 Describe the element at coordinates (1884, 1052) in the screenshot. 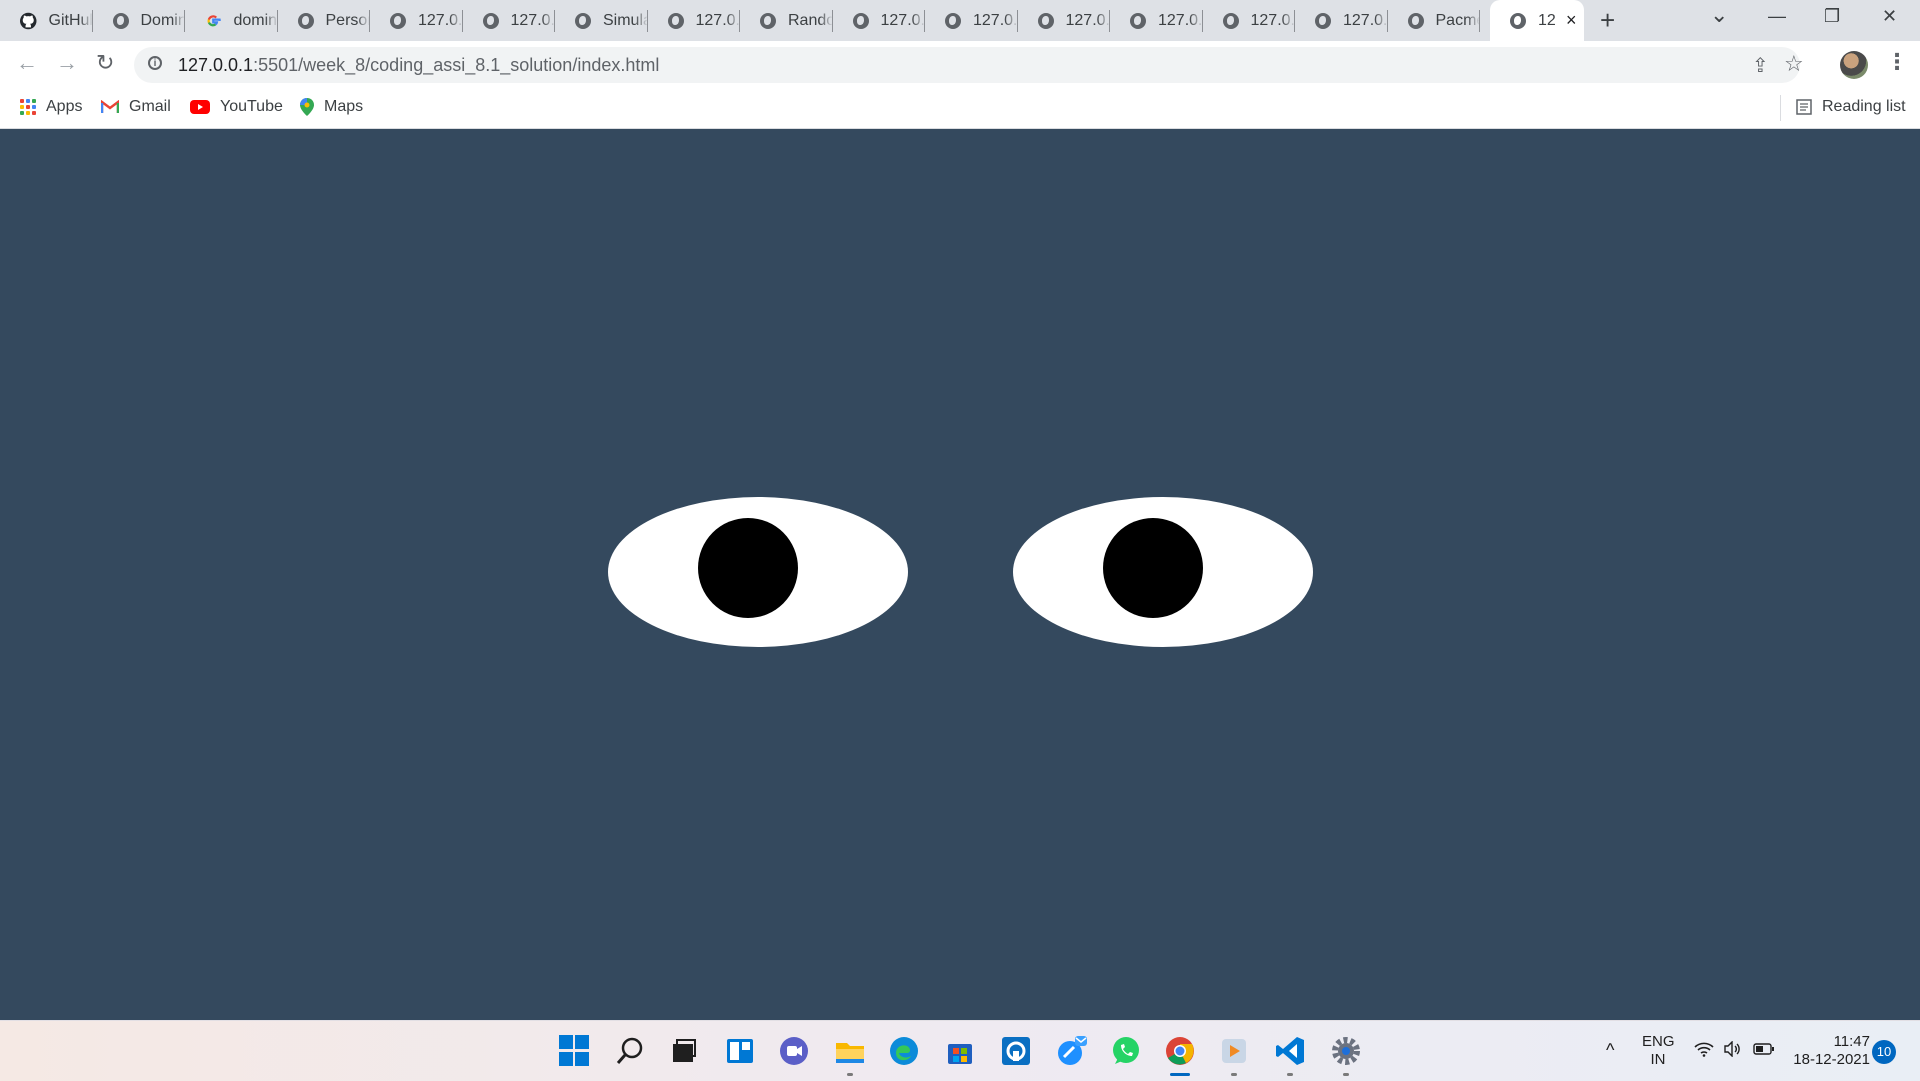

I see `notification-badge: 10` at that location.